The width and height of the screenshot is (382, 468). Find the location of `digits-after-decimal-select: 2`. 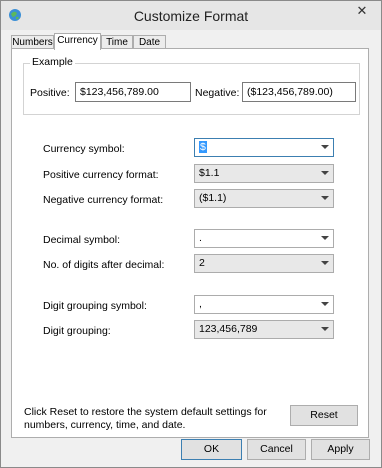

digits-after-decimal-select: 2 is located at coordinates (264, 263).